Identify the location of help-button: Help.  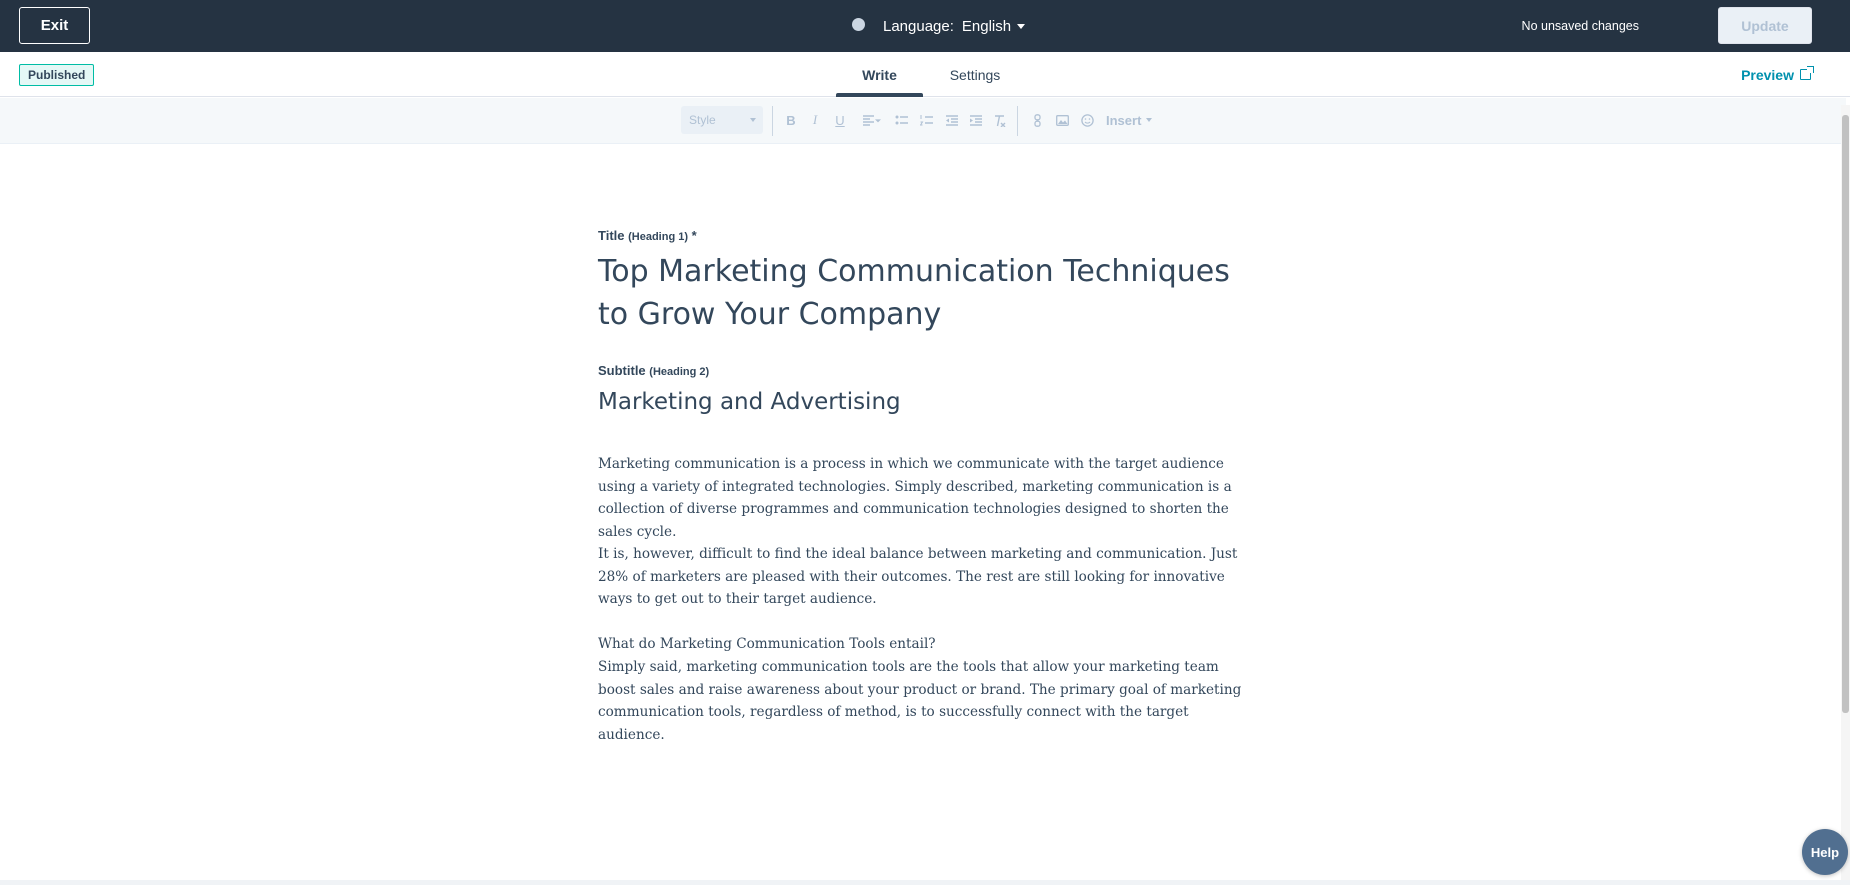
(1825, 852).